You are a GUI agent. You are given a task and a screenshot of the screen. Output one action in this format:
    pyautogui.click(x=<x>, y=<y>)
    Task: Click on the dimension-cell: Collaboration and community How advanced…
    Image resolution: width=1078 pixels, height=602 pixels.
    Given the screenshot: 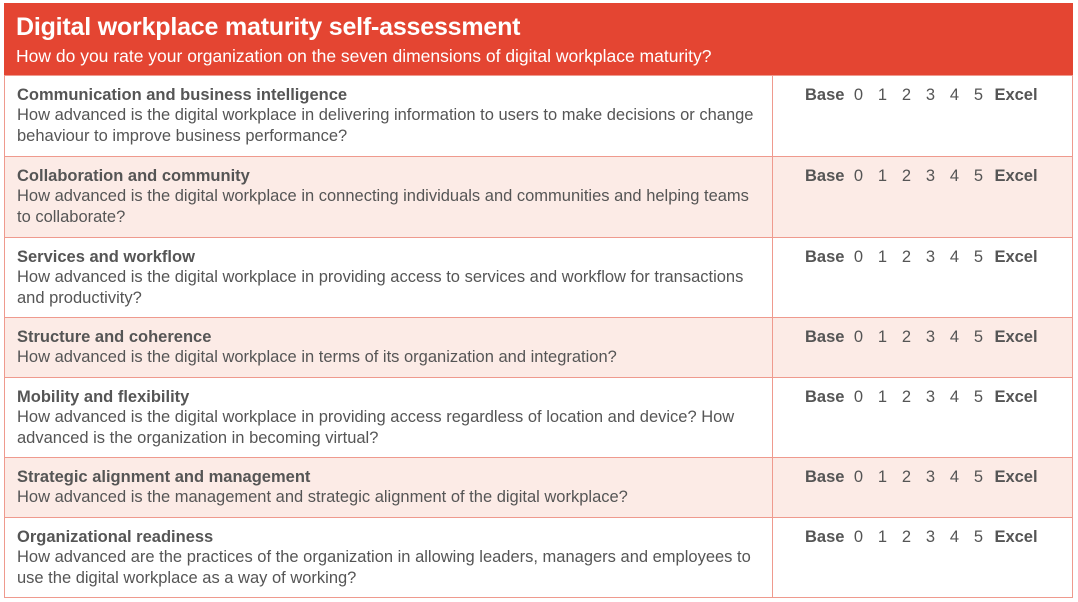 What is the action you would take?
    pyautogui.click(x=388, y=197)
    